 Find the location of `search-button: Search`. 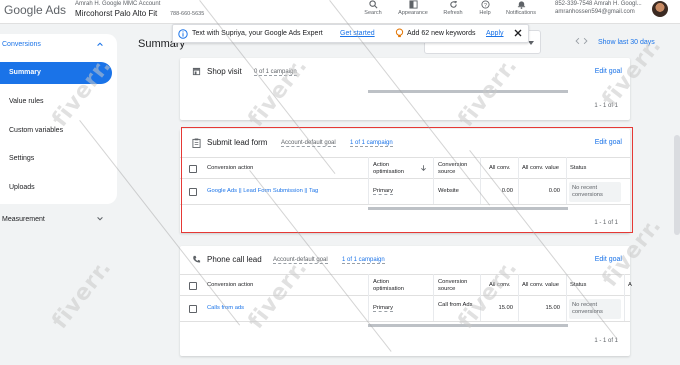

search-button: Search is located at coordinates (373, 8).